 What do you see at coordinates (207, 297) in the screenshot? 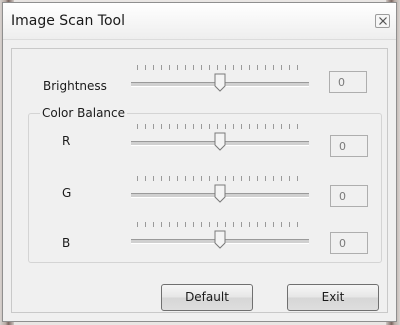
I see `default-button: Default` at bounding box center [207, 297].